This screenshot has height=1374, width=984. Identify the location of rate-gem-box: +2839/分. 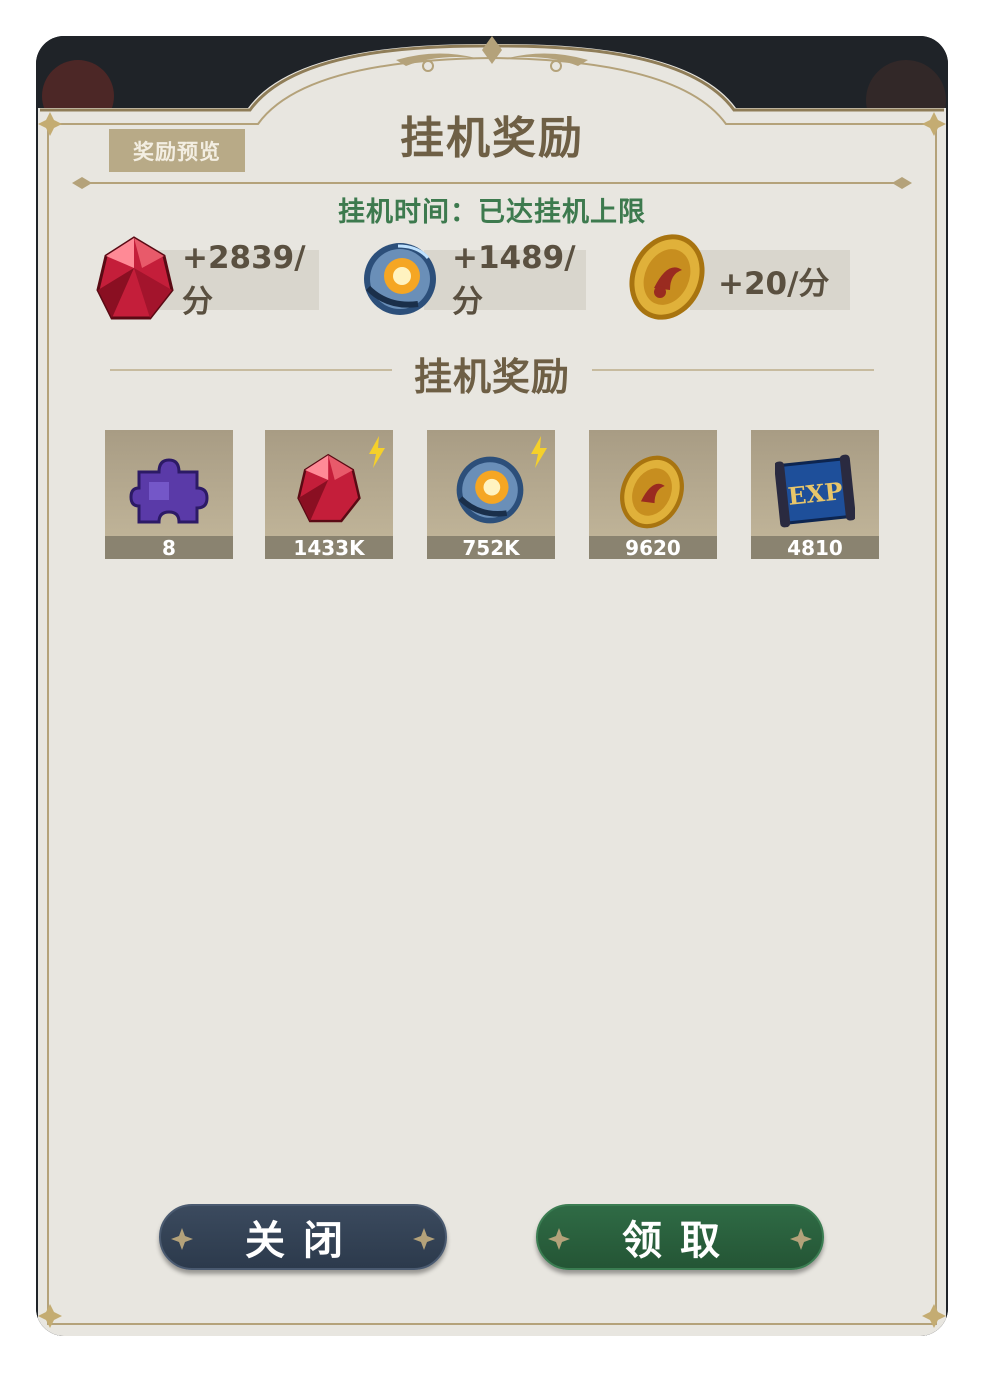
(236, 280).